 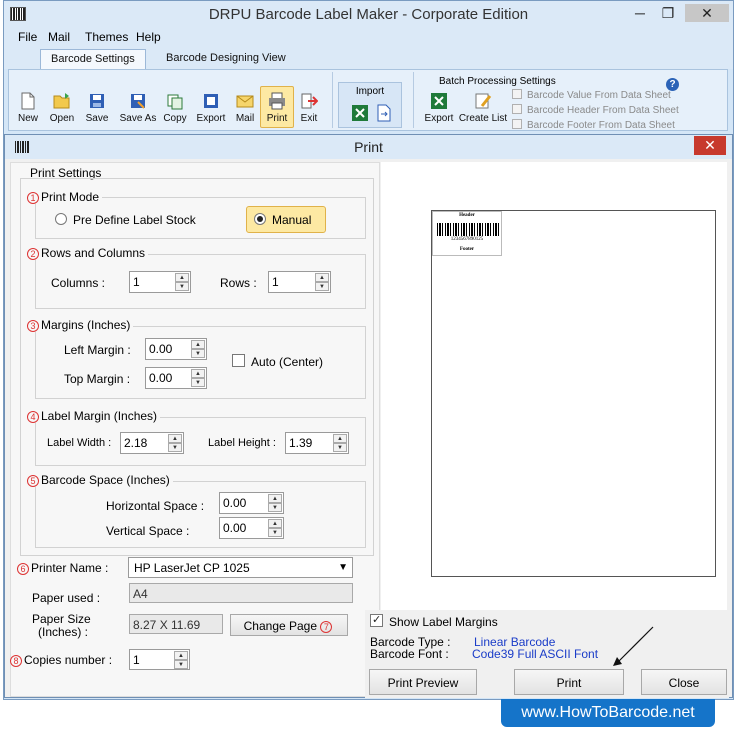 I want to click on vertical-space-label: Vertical Space :, so click(x=148, y=531).